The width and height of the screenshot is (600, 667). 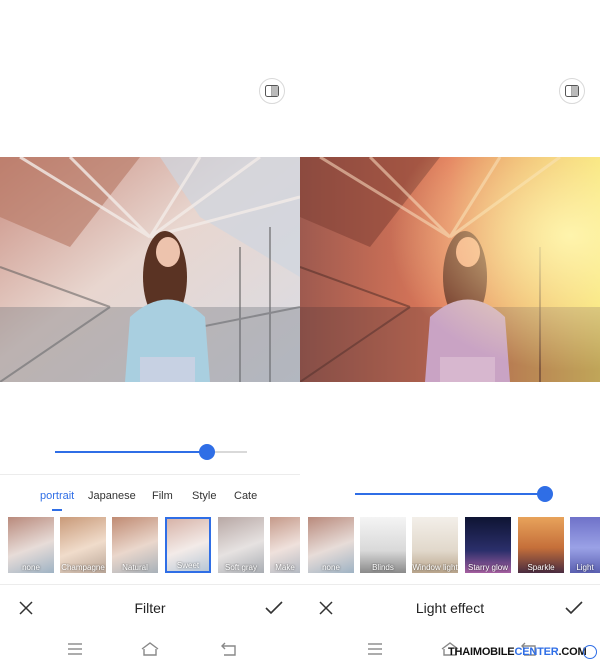 I want to click on watermark-logo-icon, so click(x=590, y=652).